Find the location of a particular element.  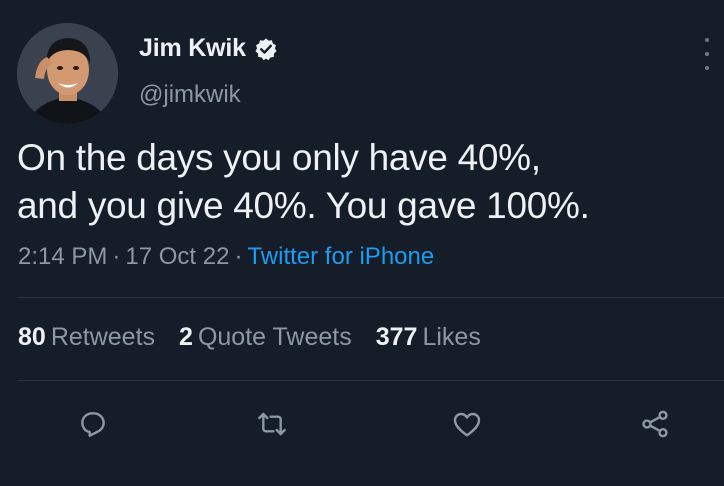

quote-tweets-stat: 2 Quote Tweets is located at coordinates (265, 337).